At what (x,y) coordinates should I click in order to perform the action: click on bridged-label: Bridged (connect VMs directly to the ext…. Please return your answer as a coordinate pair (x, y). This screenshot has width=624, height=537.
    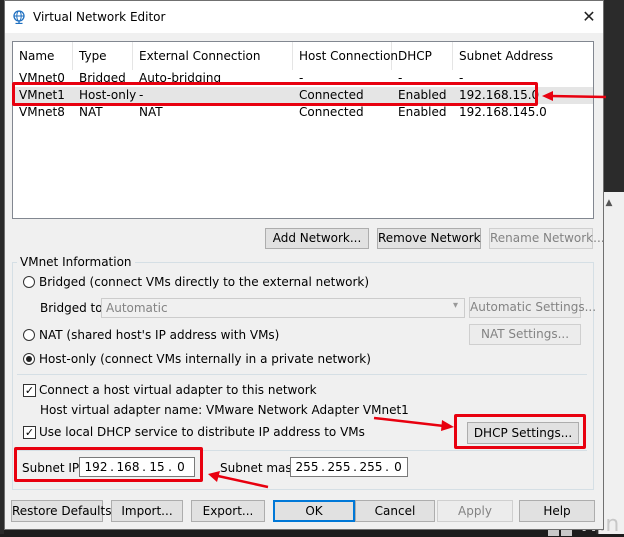
    Looking at the image, I should click on (204, 282).